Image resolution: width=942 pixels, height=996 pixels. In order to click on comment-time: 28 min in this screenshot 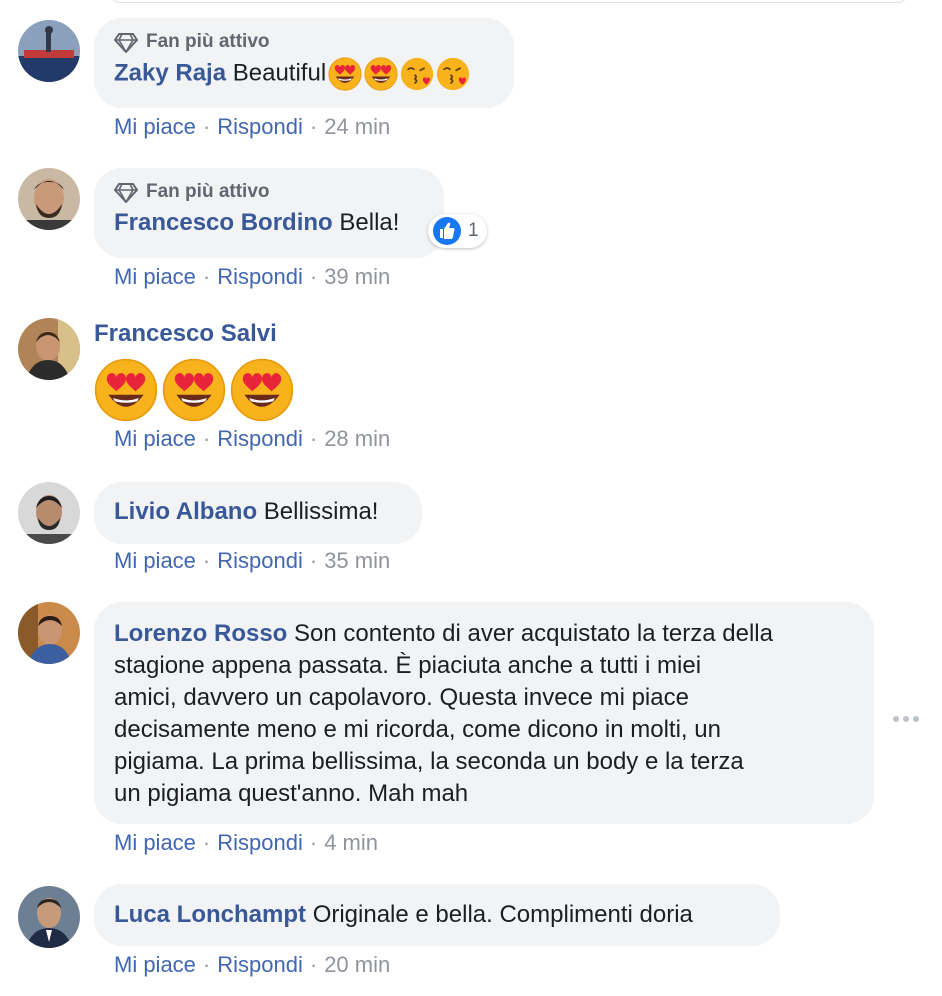, I will do `click(357, 438)`.